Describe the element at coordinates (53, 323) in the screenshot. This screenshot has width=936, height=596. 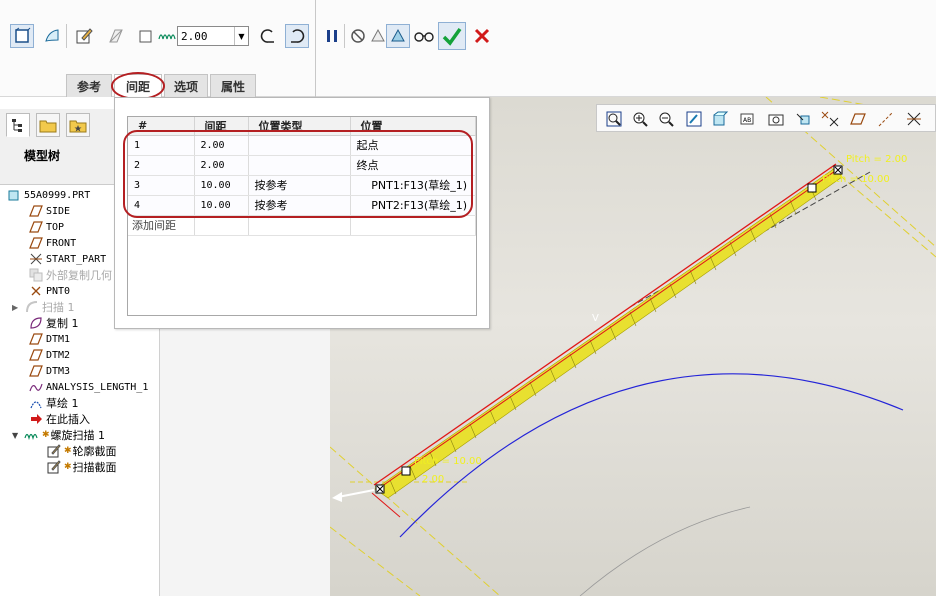
I see `tree-item-copy: 复制 1` at that location.